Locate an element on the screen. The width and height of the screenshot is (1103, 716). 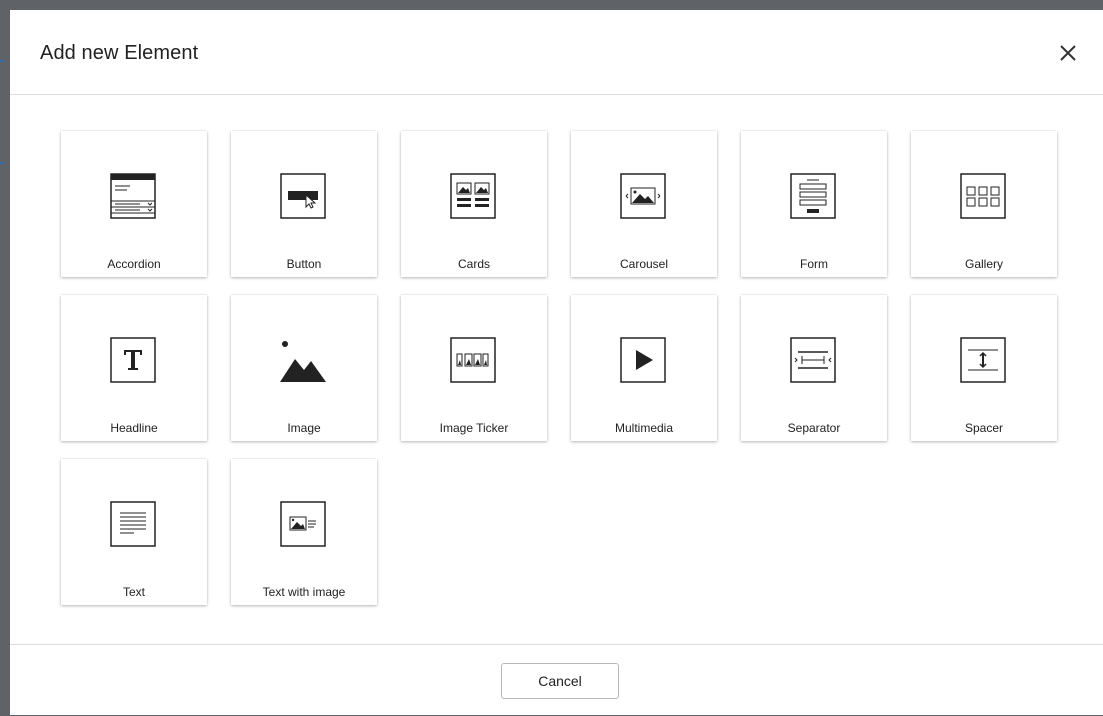
close-button is located at coordinates (1068, 53).